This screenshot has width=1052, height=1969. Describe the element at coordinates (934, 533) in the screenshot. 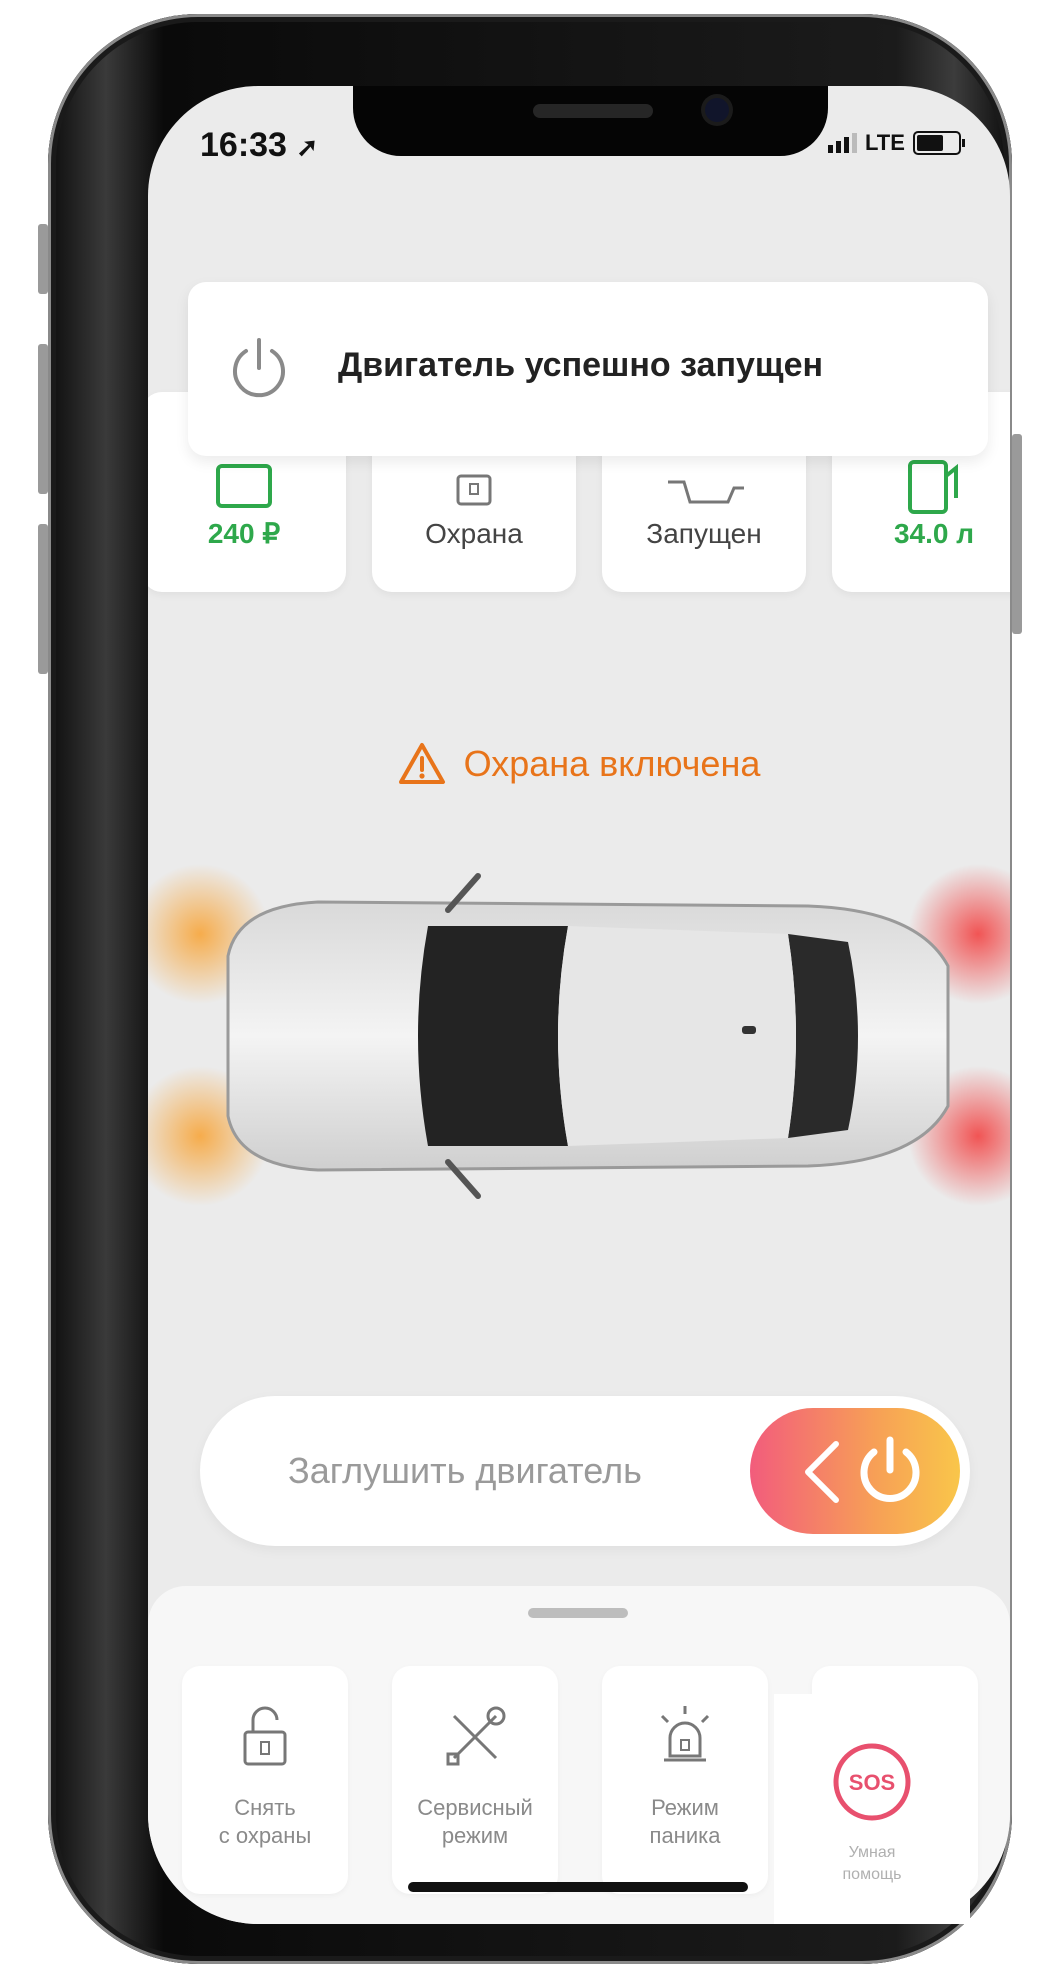

I see `fuel-level: 34.0 л` at that location.